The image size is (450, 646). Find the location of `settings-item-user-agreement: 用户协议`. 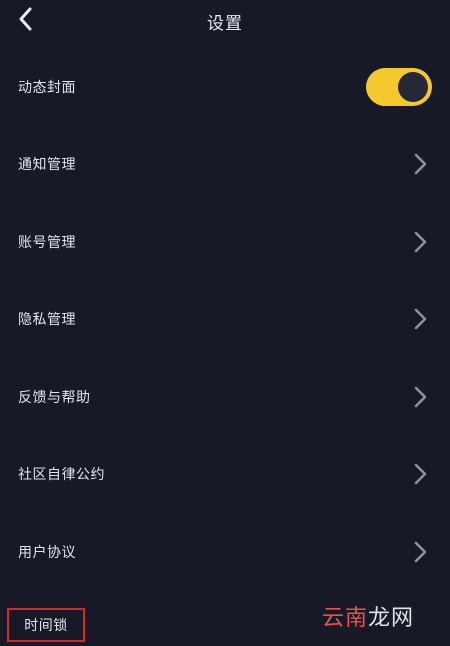

settings-item-user-agreement: 用户协议 is located at coordinates (225, 552).